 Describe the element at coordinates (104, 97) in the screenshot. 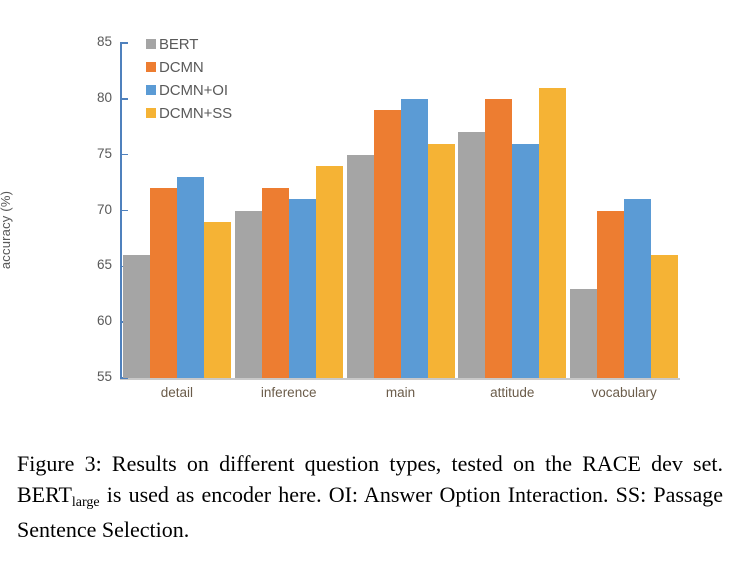

I see `y-axis-tick-label: 80` at that location.